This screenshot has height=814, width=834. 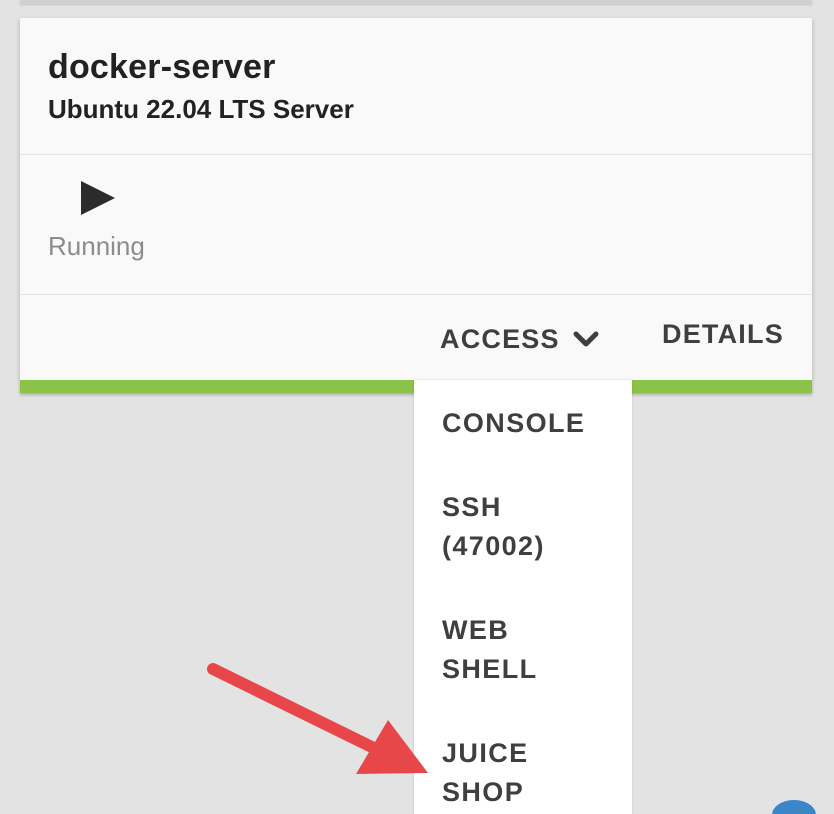 I want to click on vm-status-text: Running, so click(x=96, y=246).